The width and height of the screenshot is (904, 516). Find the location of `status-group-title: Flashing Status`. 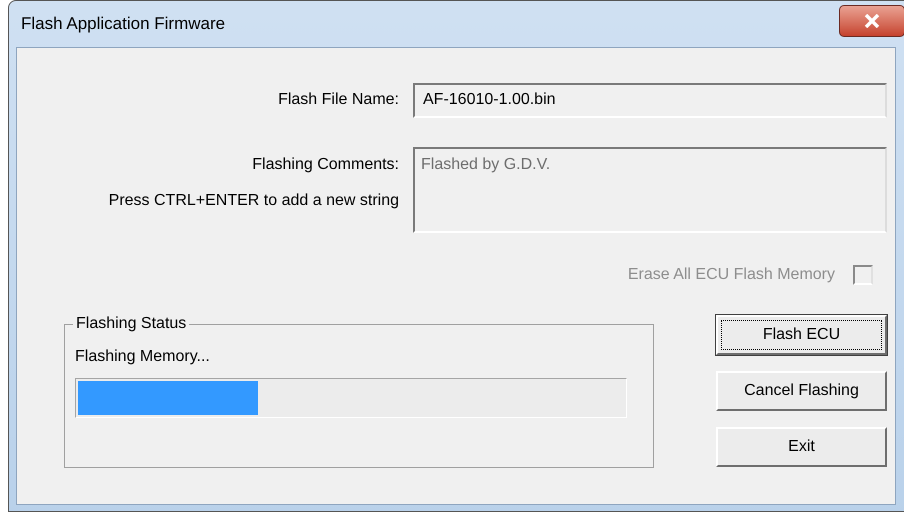

status-group-title: Flashing Status is located at coordinates (131, 324).